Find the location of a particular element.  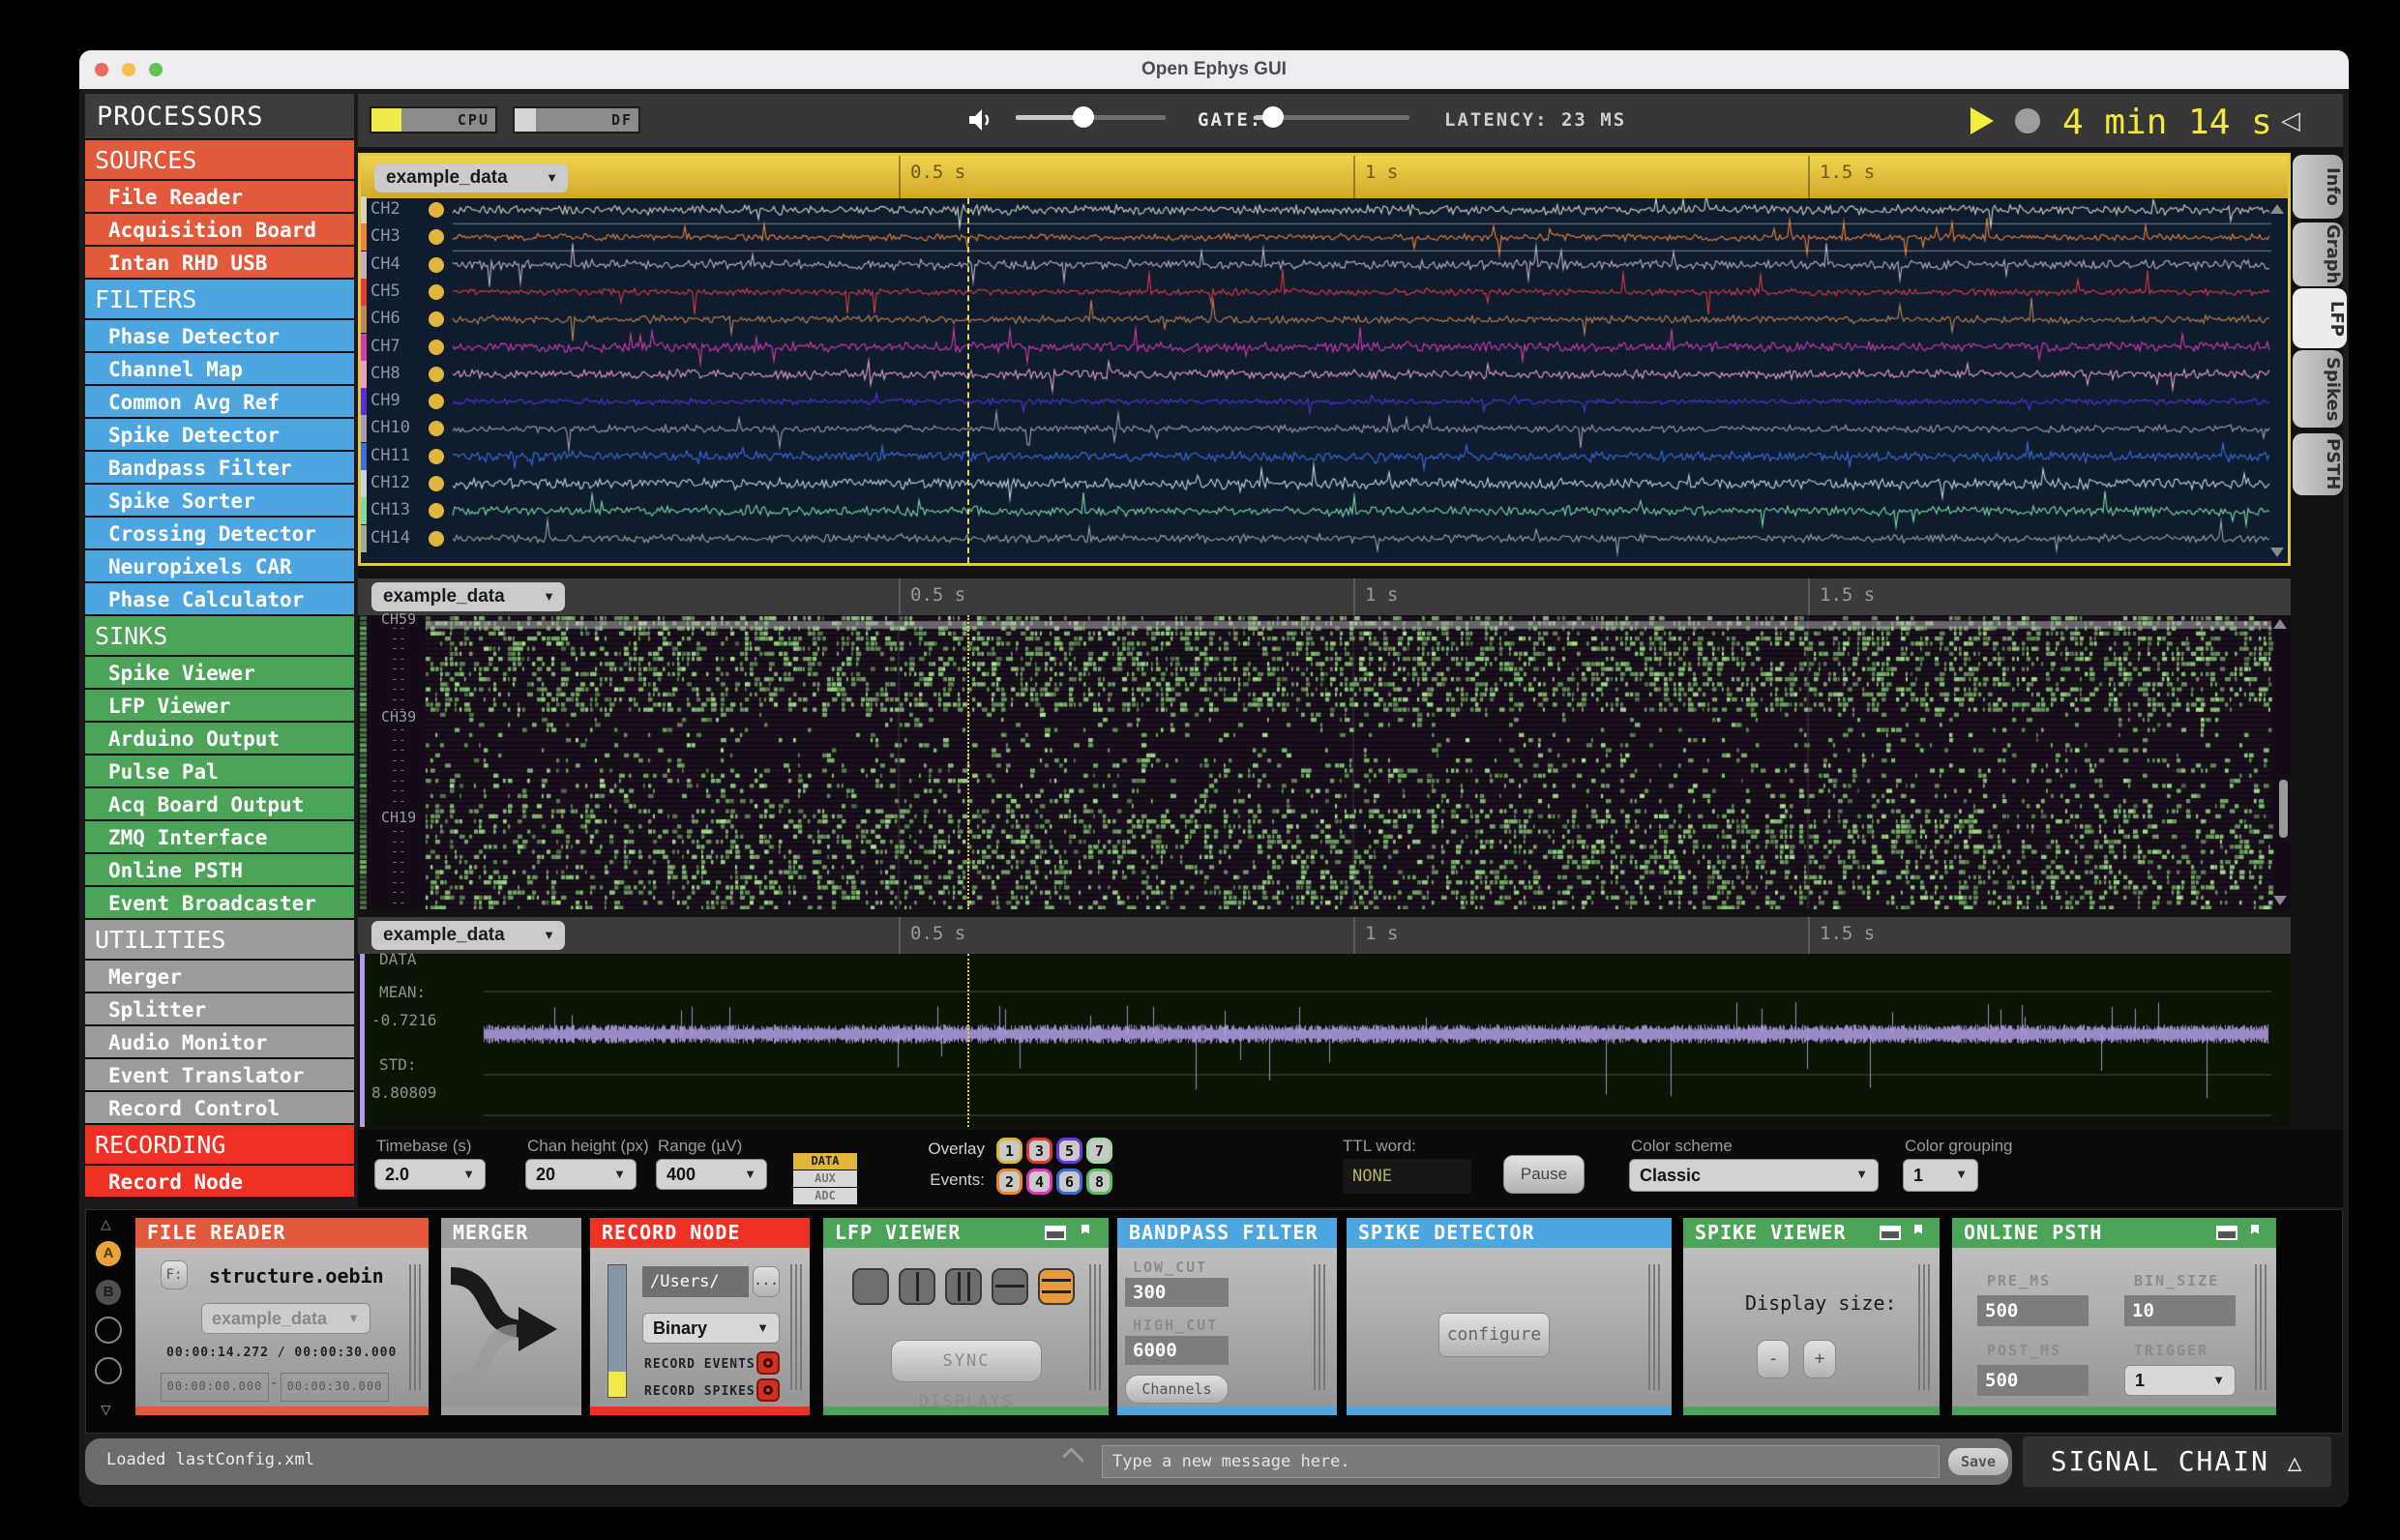

sidebar-item-splitter: Splitter is located at coordinates (219, 1009).